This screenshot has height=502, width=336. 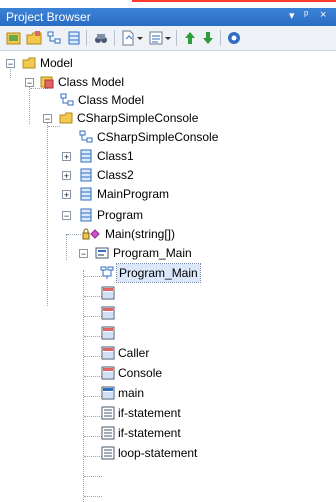 What do you see at coordinates (306, 15) in the screenshot?
I see `pin-icon: ᵖ` at bounding box center [306, 15].